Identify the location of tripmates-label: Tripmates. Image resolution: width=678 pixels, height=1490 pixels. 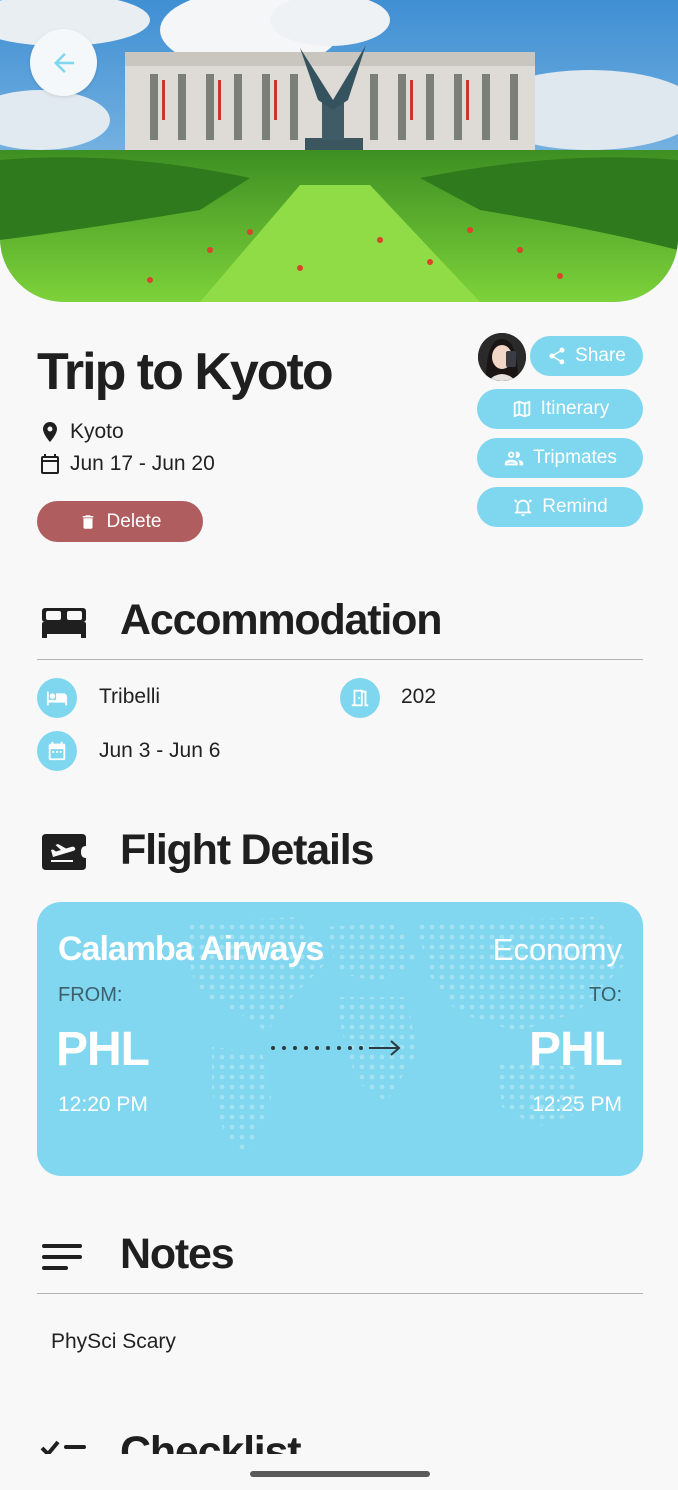
(575, 457).